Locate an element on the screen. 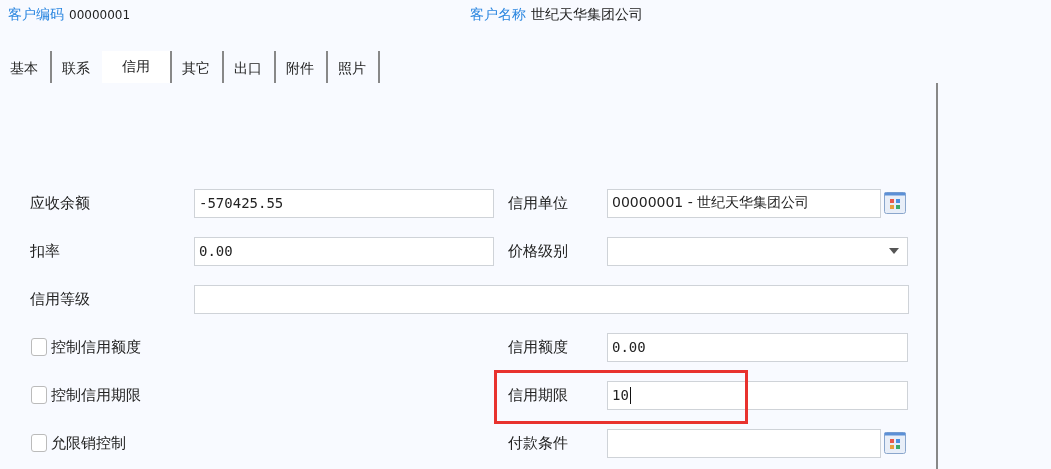  field-label: 付款条件 is located at coordinates (538, 443).